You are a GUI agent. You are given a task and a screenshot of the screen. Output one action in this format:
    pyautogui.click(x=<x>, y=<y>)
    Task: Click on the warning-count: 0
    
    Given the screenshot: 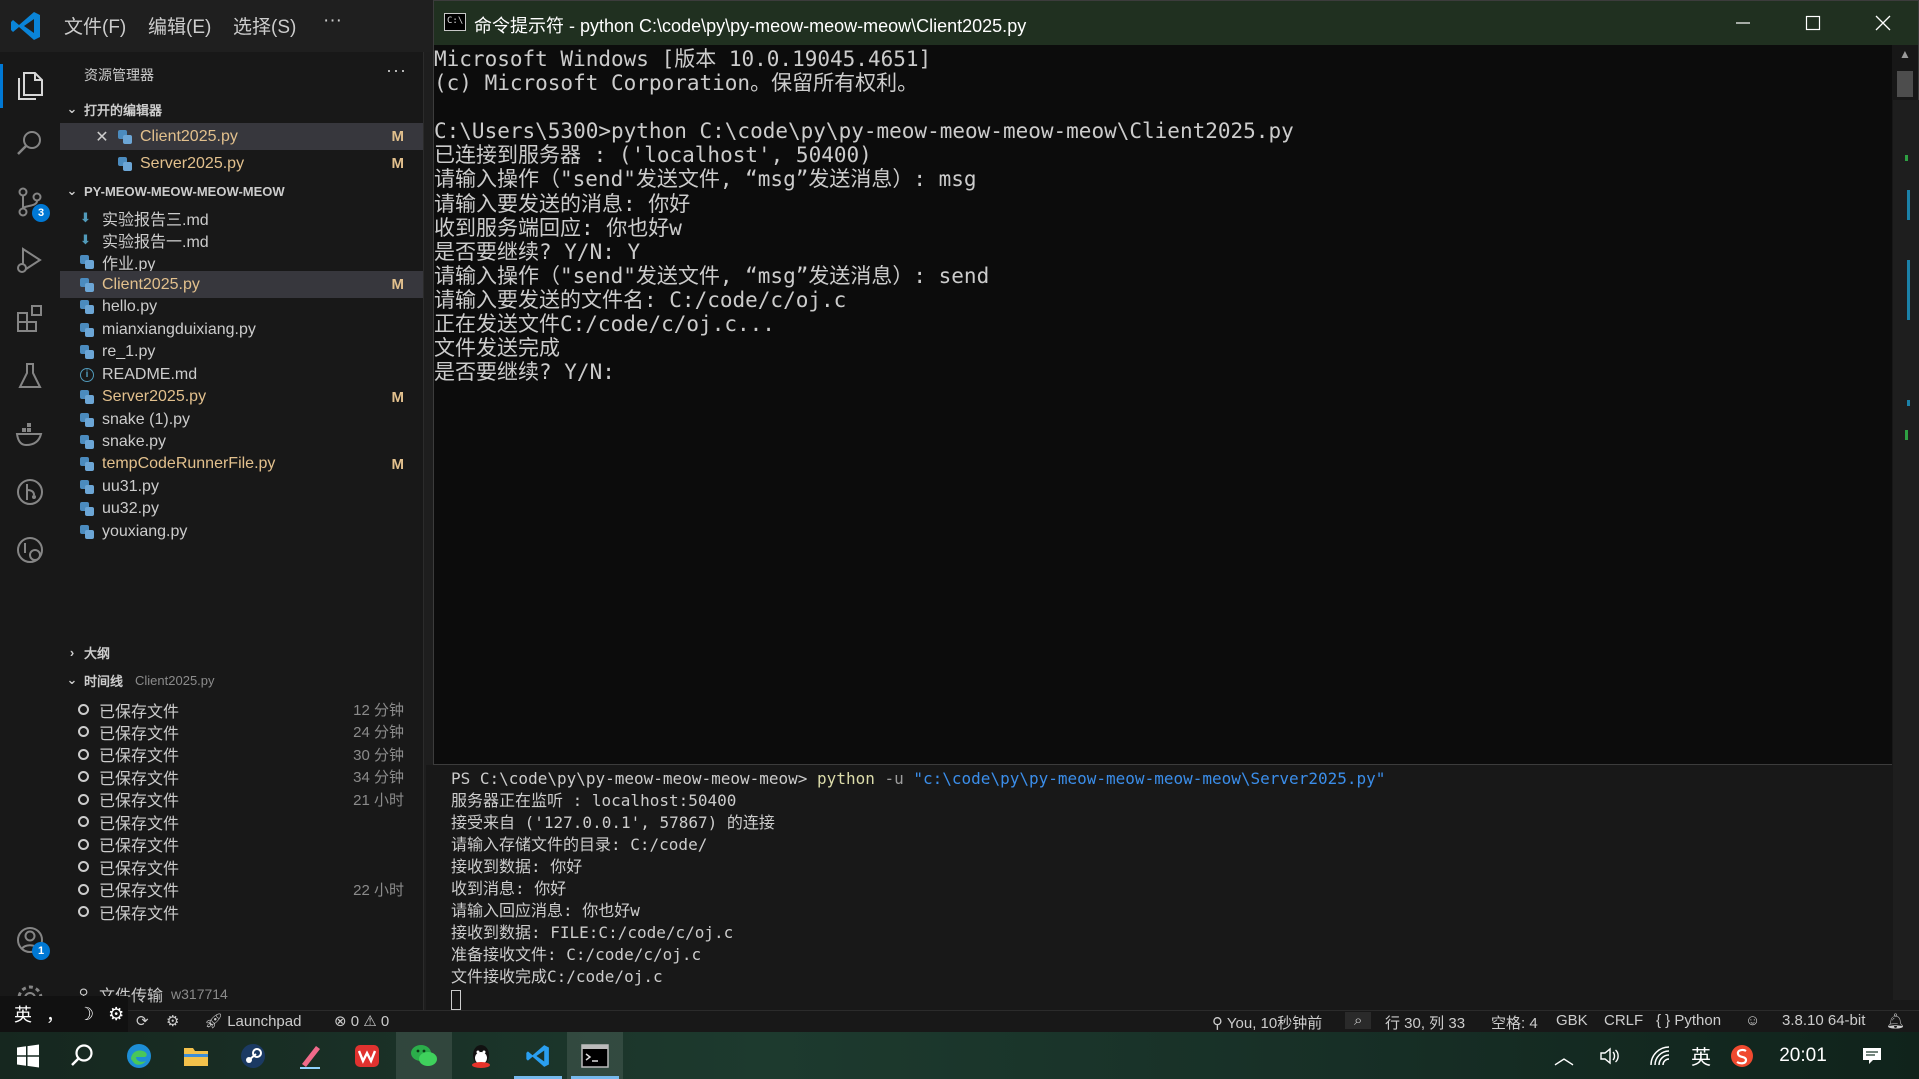 What is the action you would take?
    pyautogui.click(x=385, y=1021)
    